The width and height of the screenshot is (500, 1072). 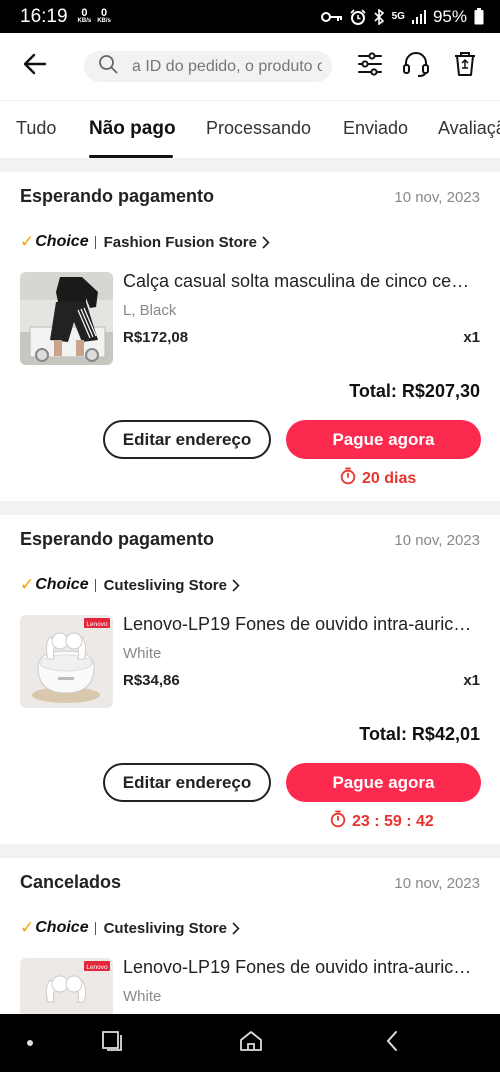 I want to click on header, so click(x=250, y=66).